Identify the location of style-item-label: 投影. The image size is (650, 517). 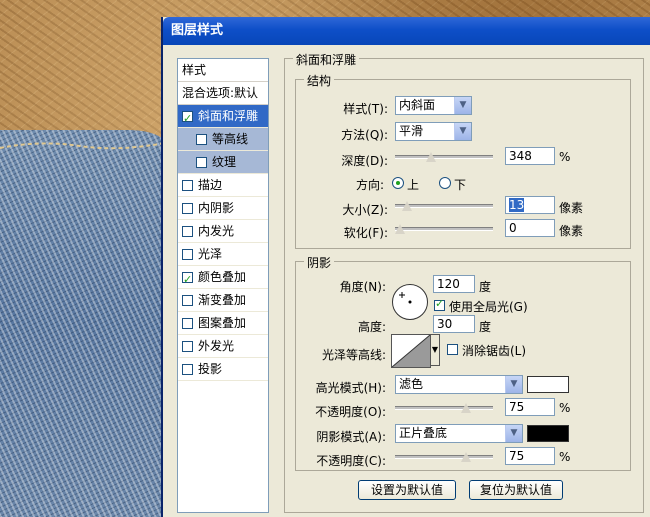
(210, 369).